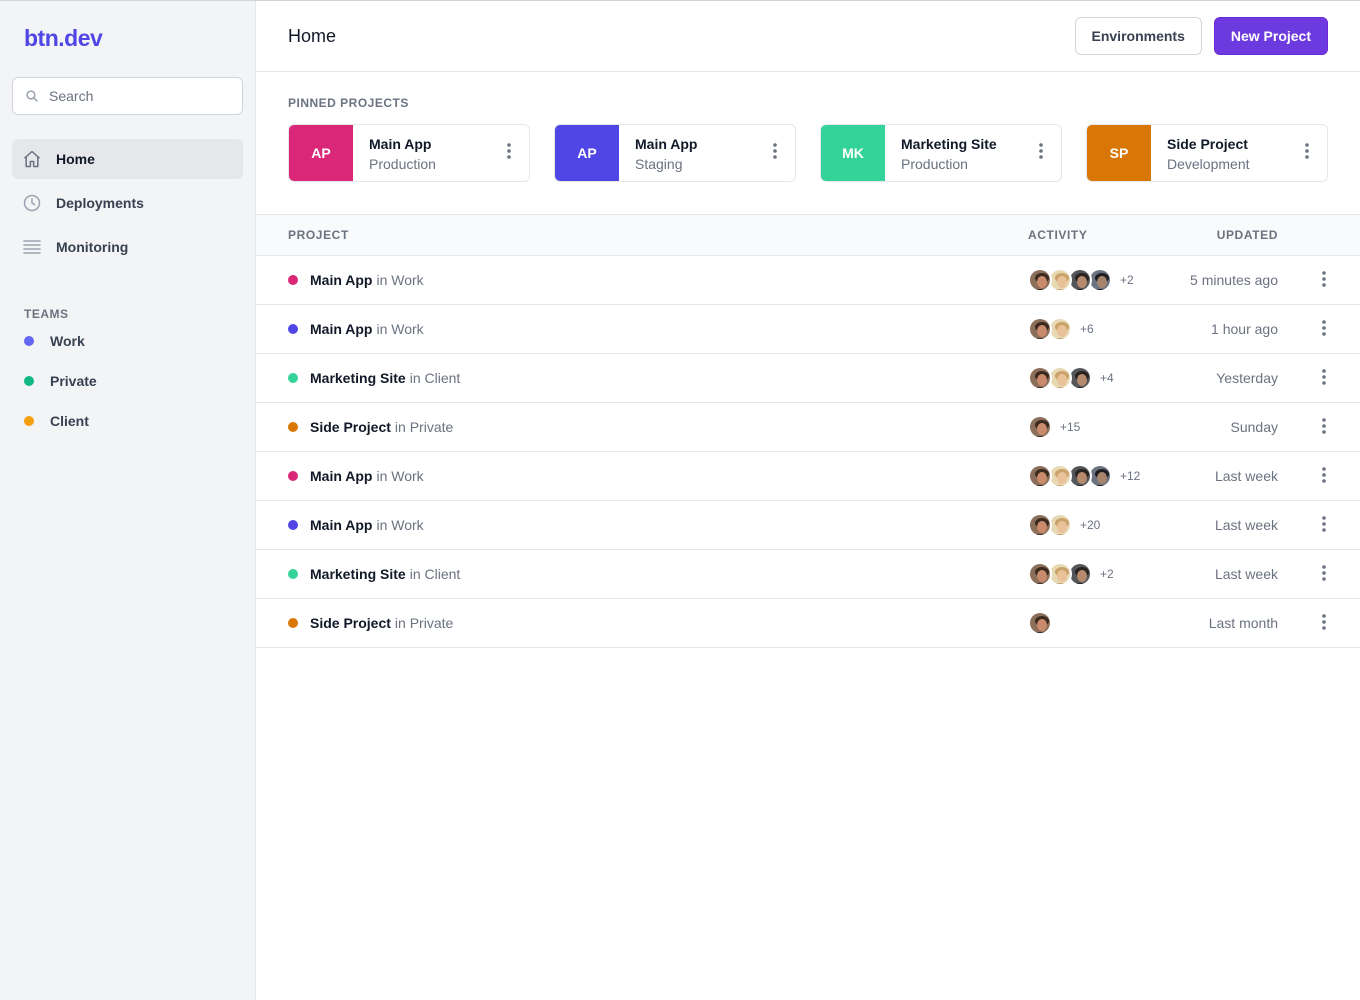 This screenshot has width=1360, height=1000. I want to click on more-members-count: +12, so click(1130, 476).